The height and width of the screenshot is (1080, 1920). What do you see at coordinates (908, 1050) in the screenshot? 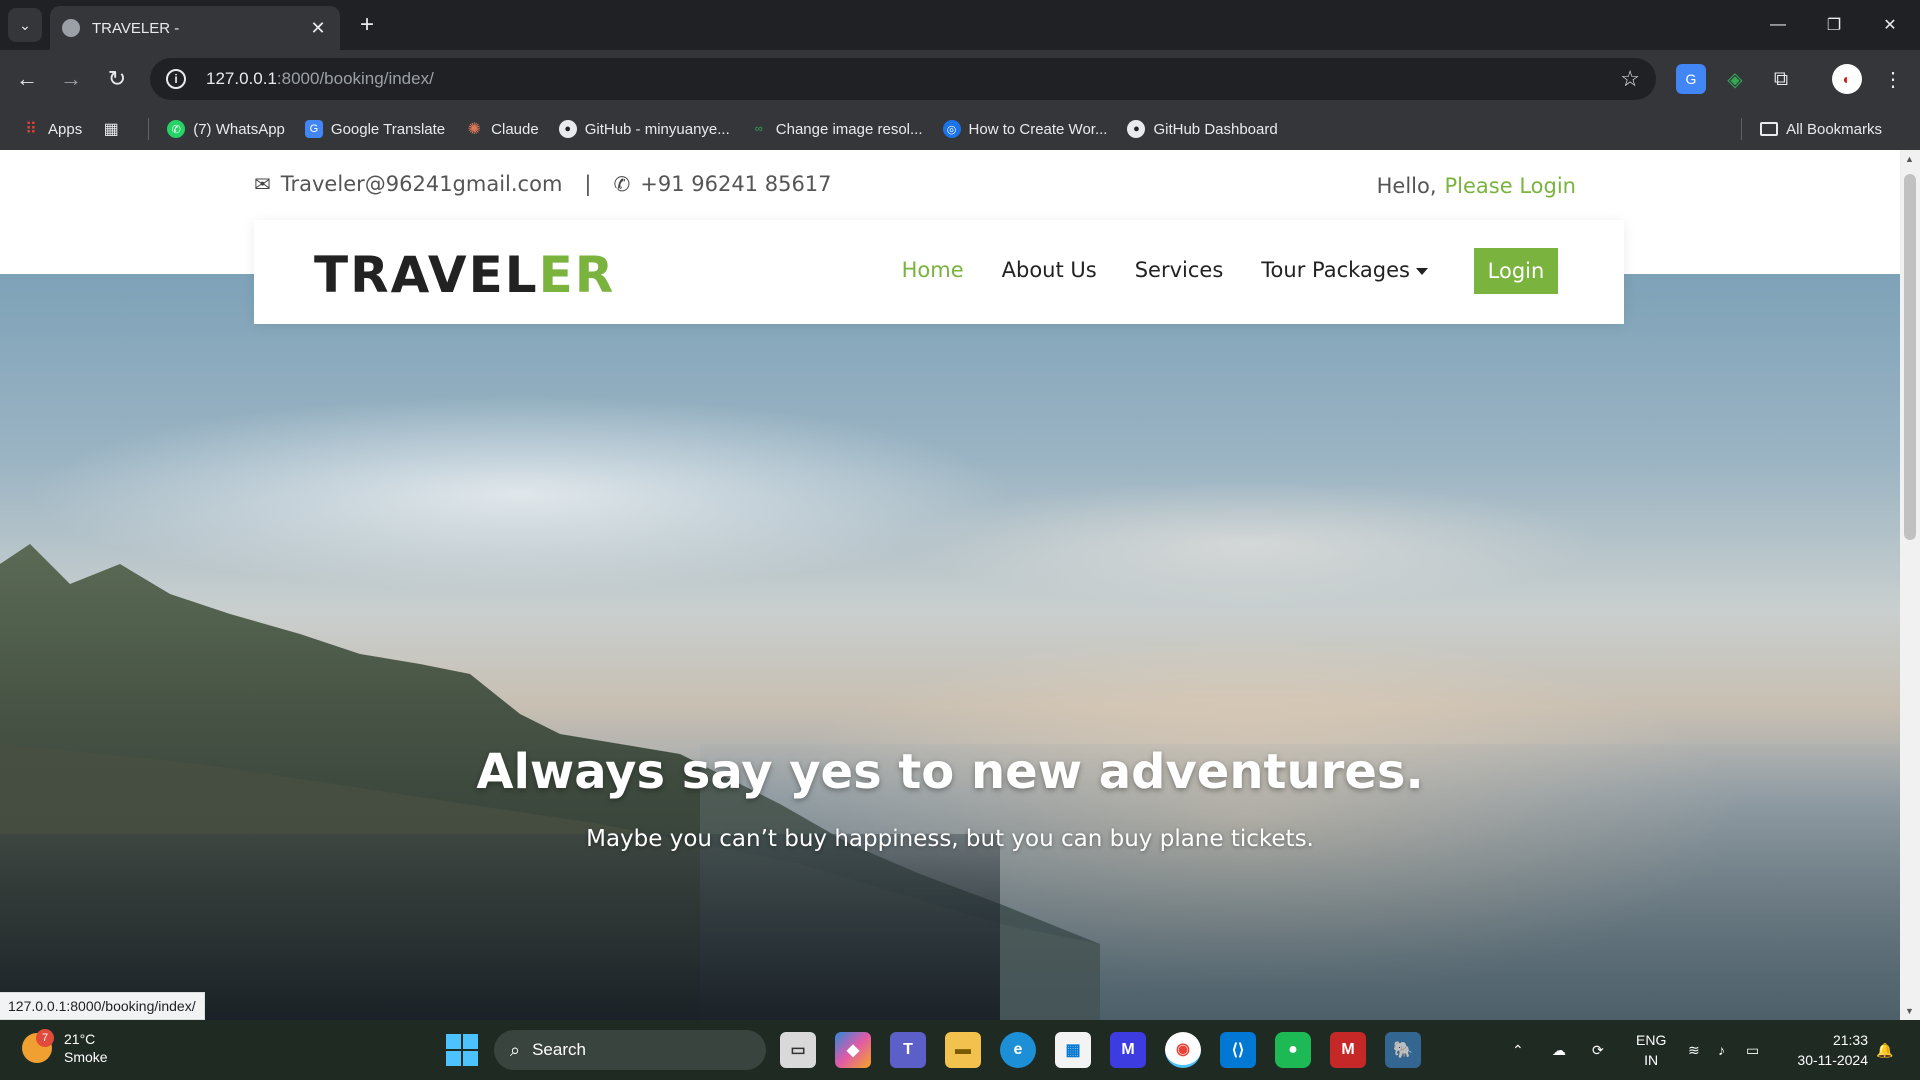
I see `teams-icon: T` at bounding box center [908, 1050].